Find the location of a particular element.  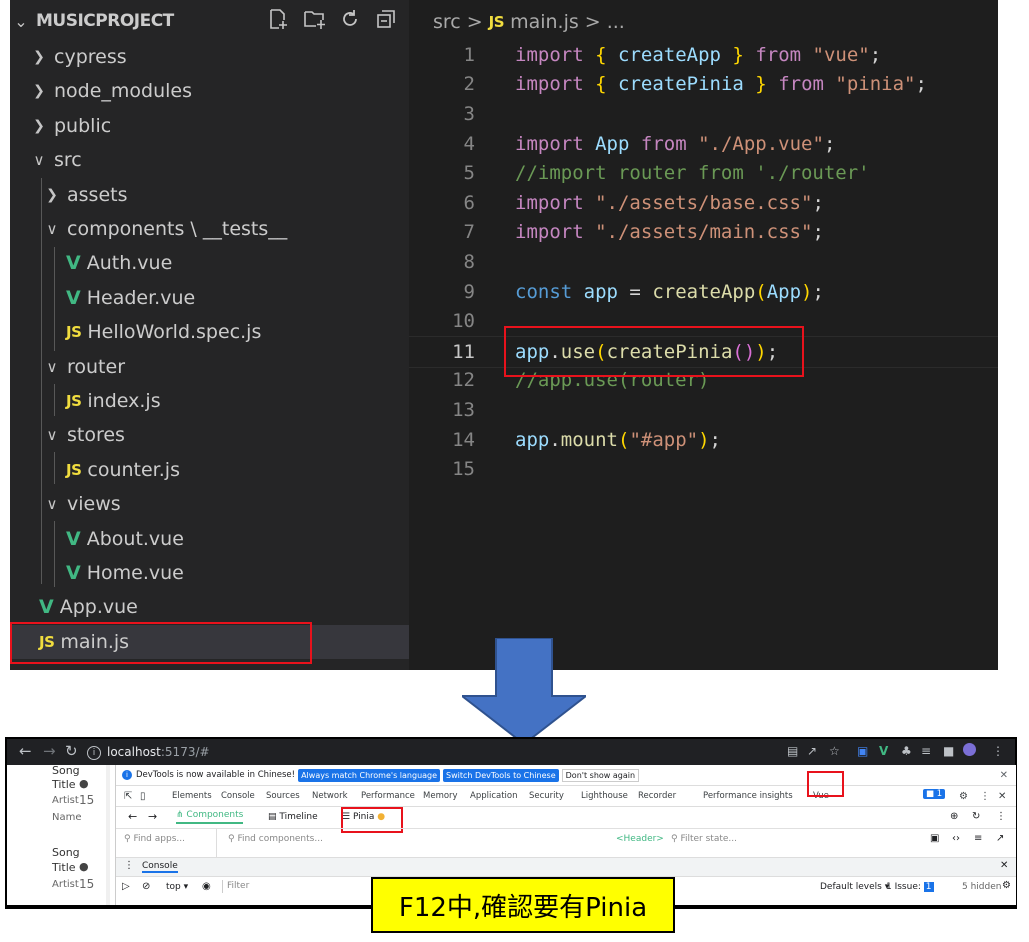

tree-item-app-vue: V App.vue is located at coordinates (209, 607).